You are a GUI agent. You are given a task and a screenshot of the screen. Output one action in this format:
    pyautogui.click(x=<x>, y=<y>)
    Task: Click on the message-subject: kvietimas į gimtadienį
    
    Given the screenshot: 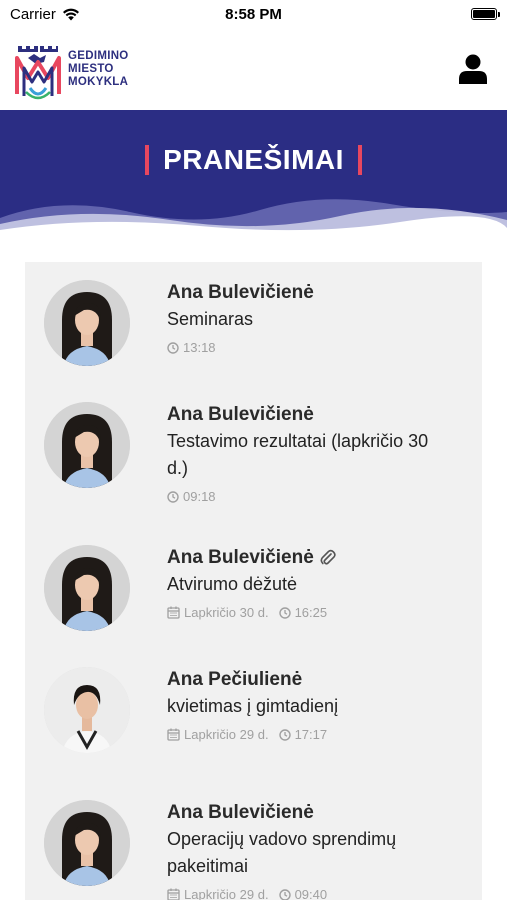 What is the action you would take?
    pyautogui.click(x=317, y=706)
    